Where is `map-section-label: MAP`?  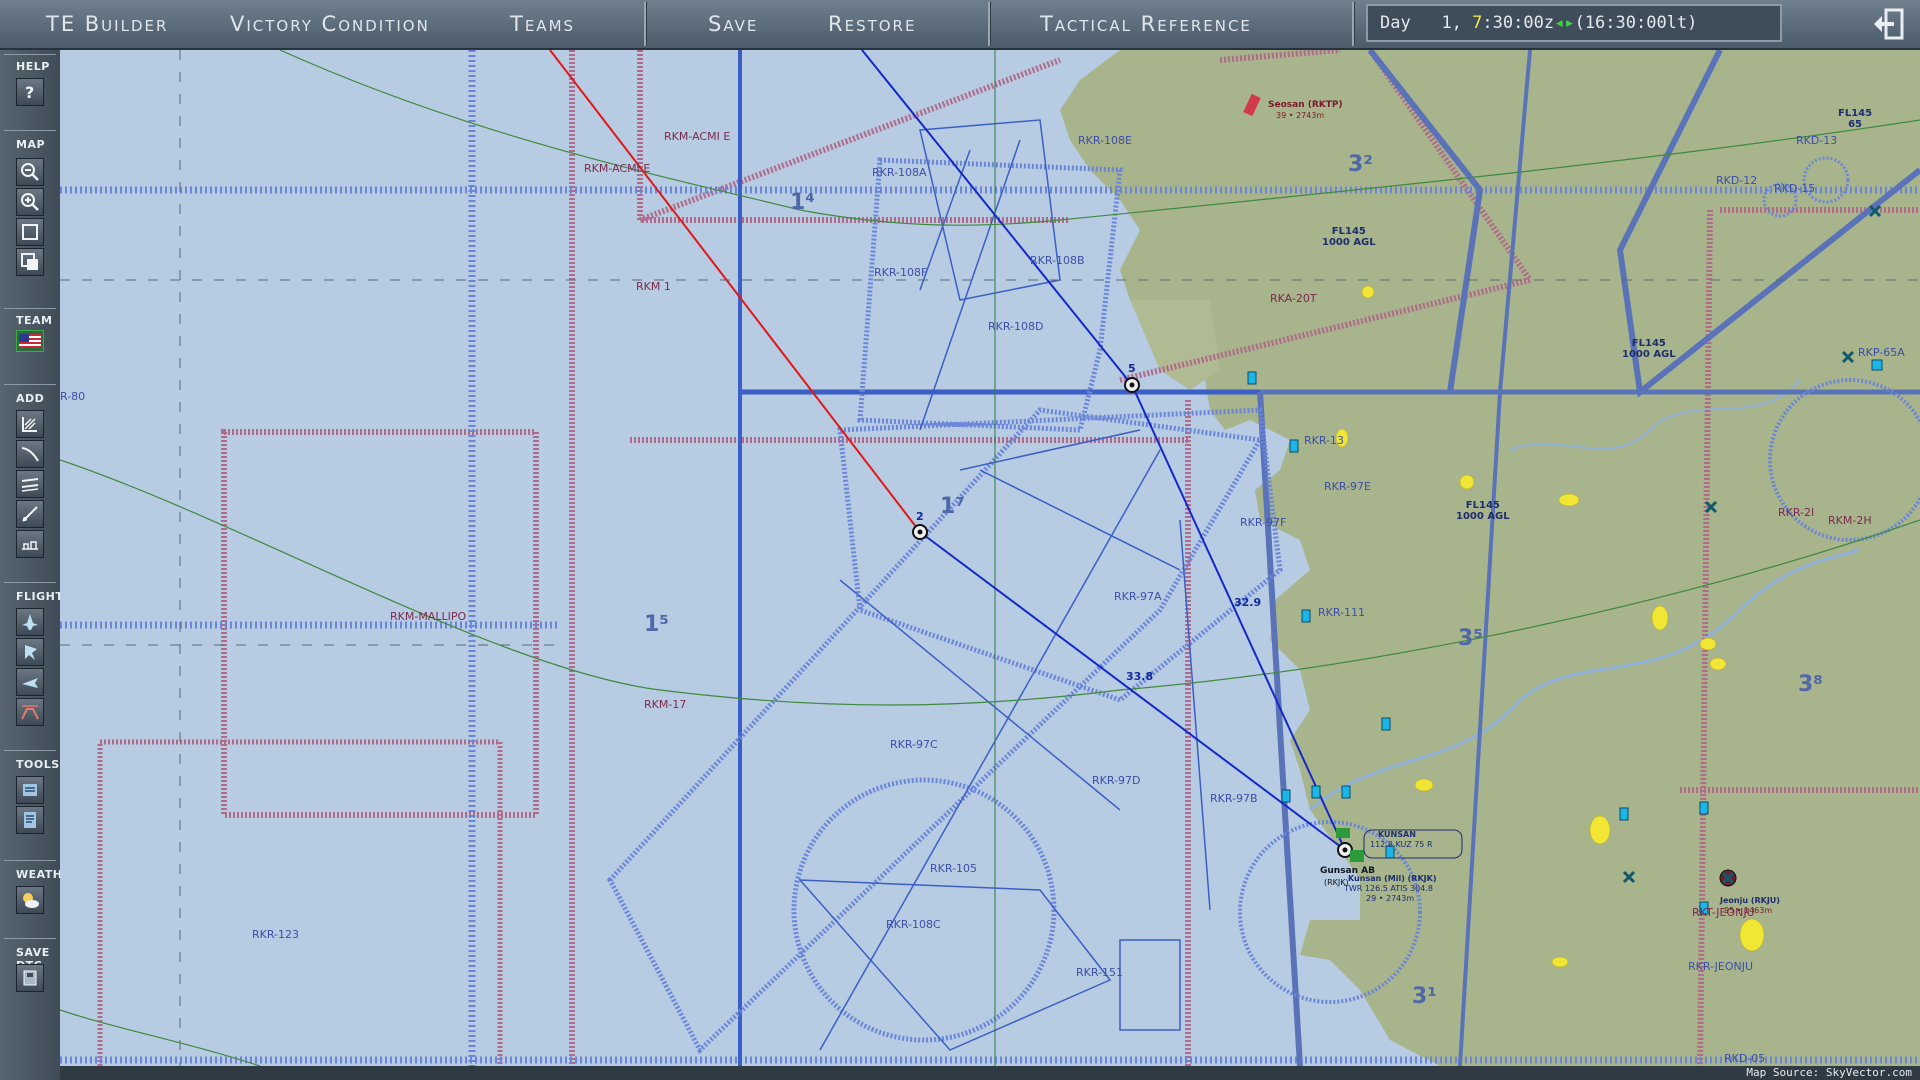
map-section-label: MAP is located at coordinates (31, 144).